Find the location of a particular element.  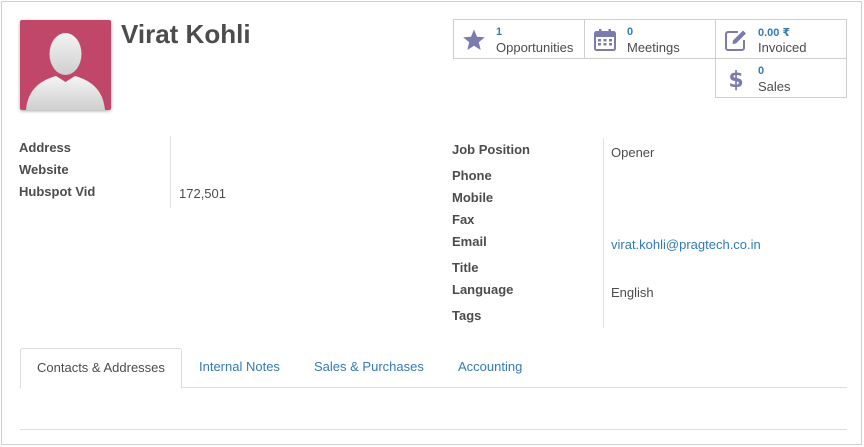

website-label: Website is located at coordinates (44, 169).